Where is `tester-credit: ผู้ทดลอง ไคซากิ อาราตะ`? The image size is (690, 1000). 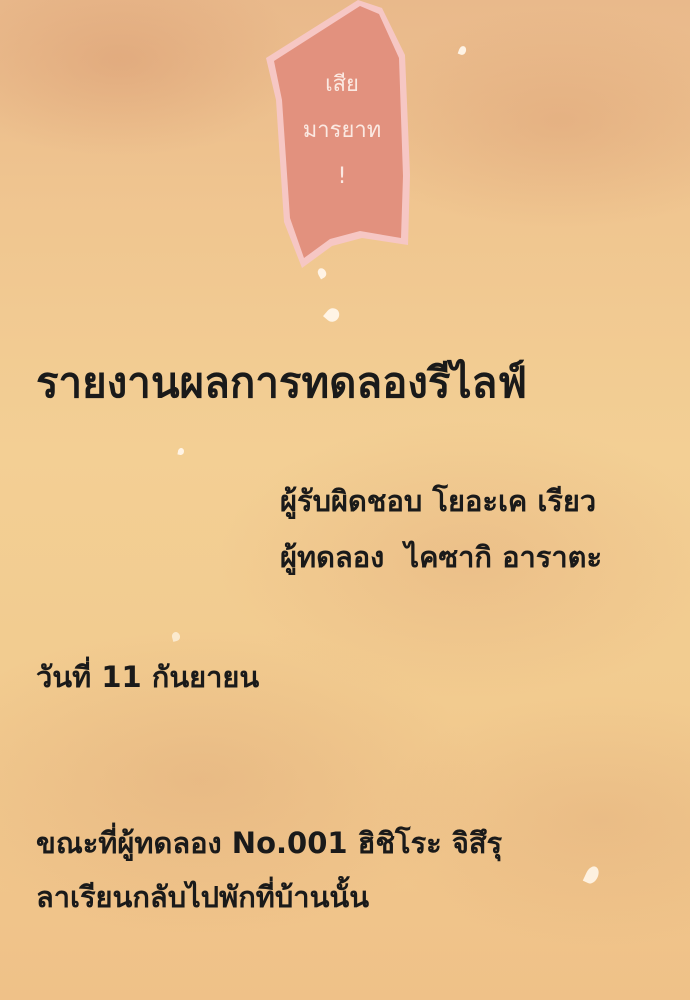
tester-credit: ผู้ทดลอง ไคซากิ อาราตะ is located at coordinates (441, 557).